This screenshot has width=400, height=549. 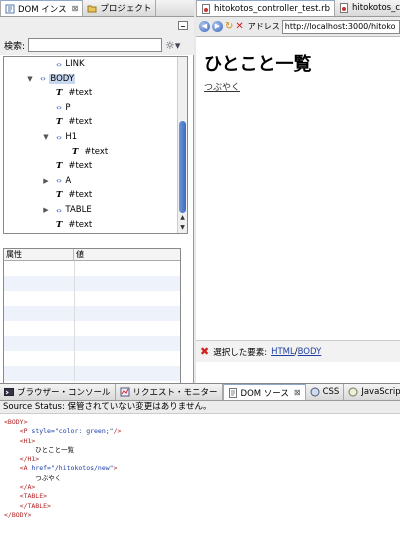 I want to click on source-line: <TABLE>, so click(x=26, y=496).